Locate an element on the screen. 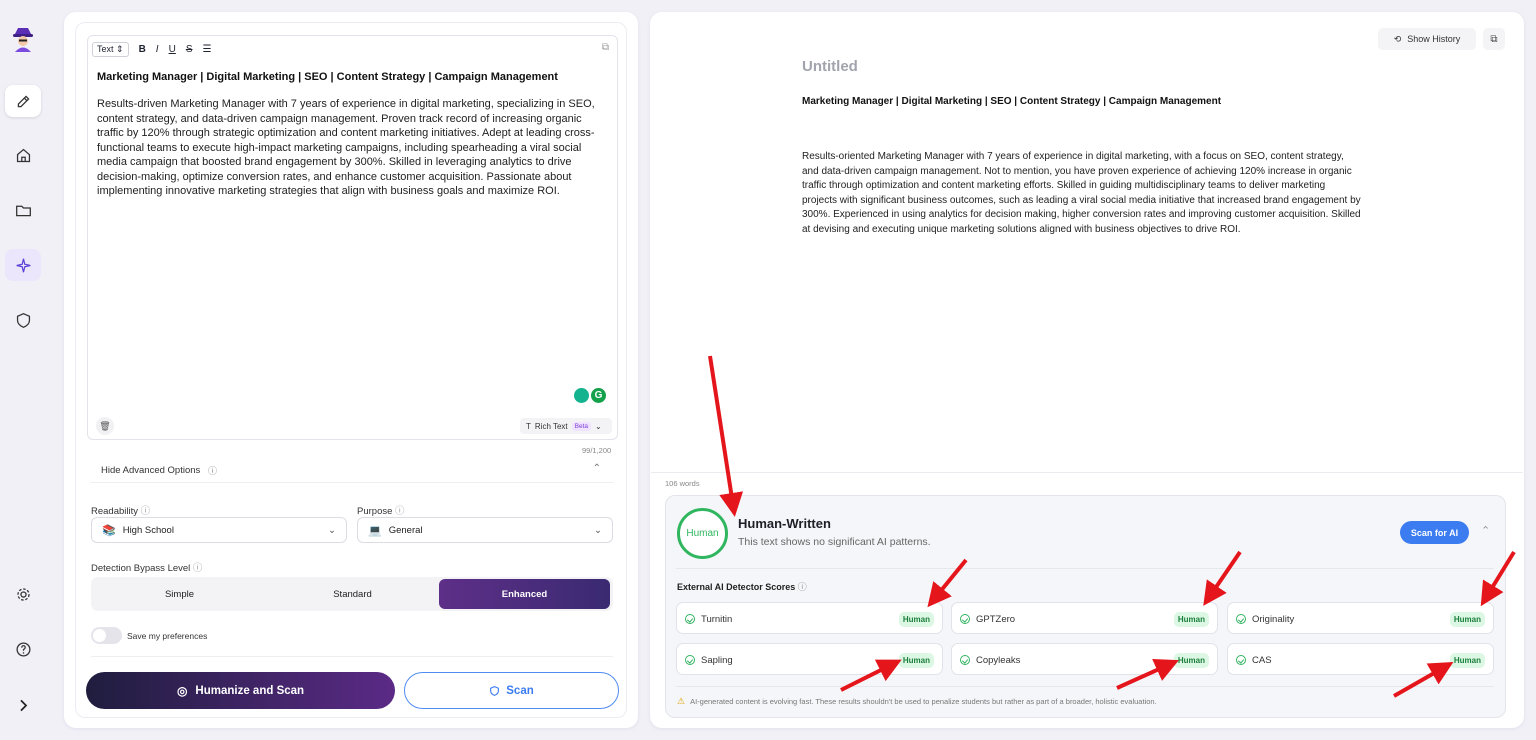  strikethrough-icon: S is located at coordinates (189, 49).